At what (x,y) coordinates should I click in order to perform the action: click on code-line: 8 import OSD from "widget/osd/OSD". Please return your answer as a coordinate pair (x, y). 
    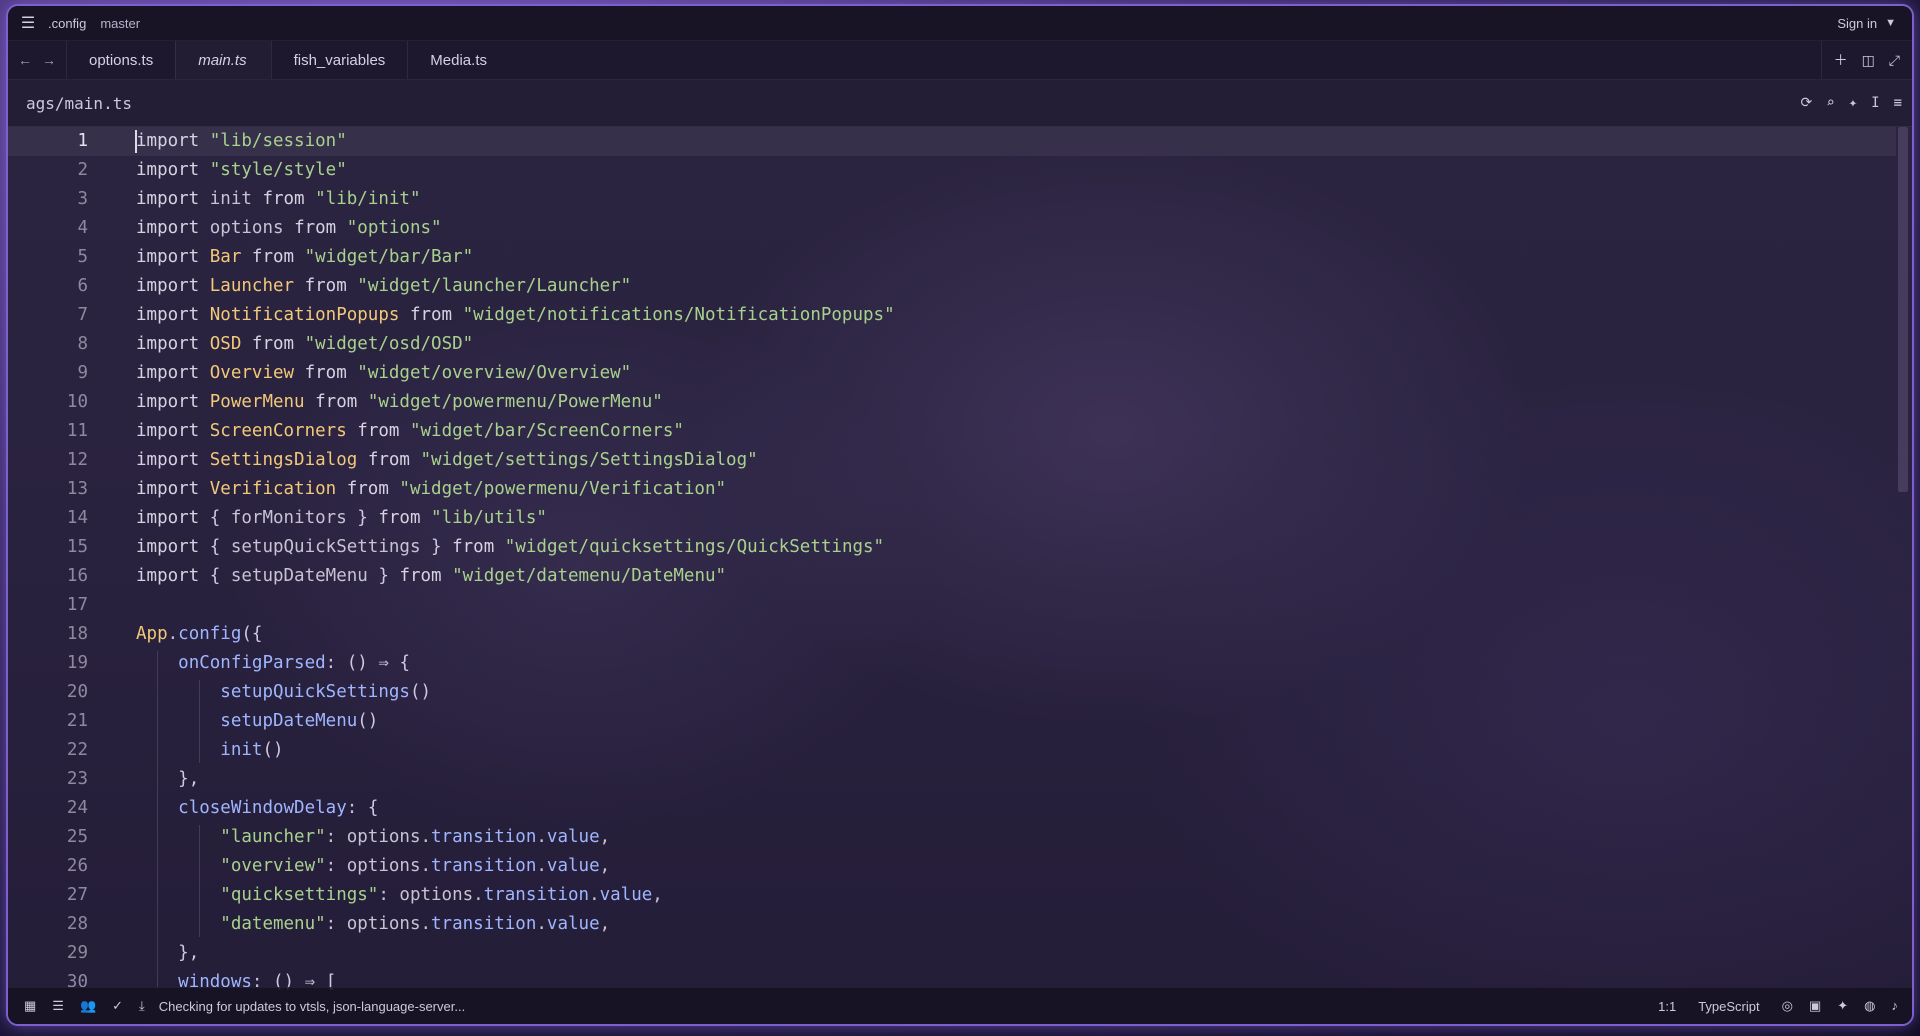
    Looking at the image, I should click on (952, 344).